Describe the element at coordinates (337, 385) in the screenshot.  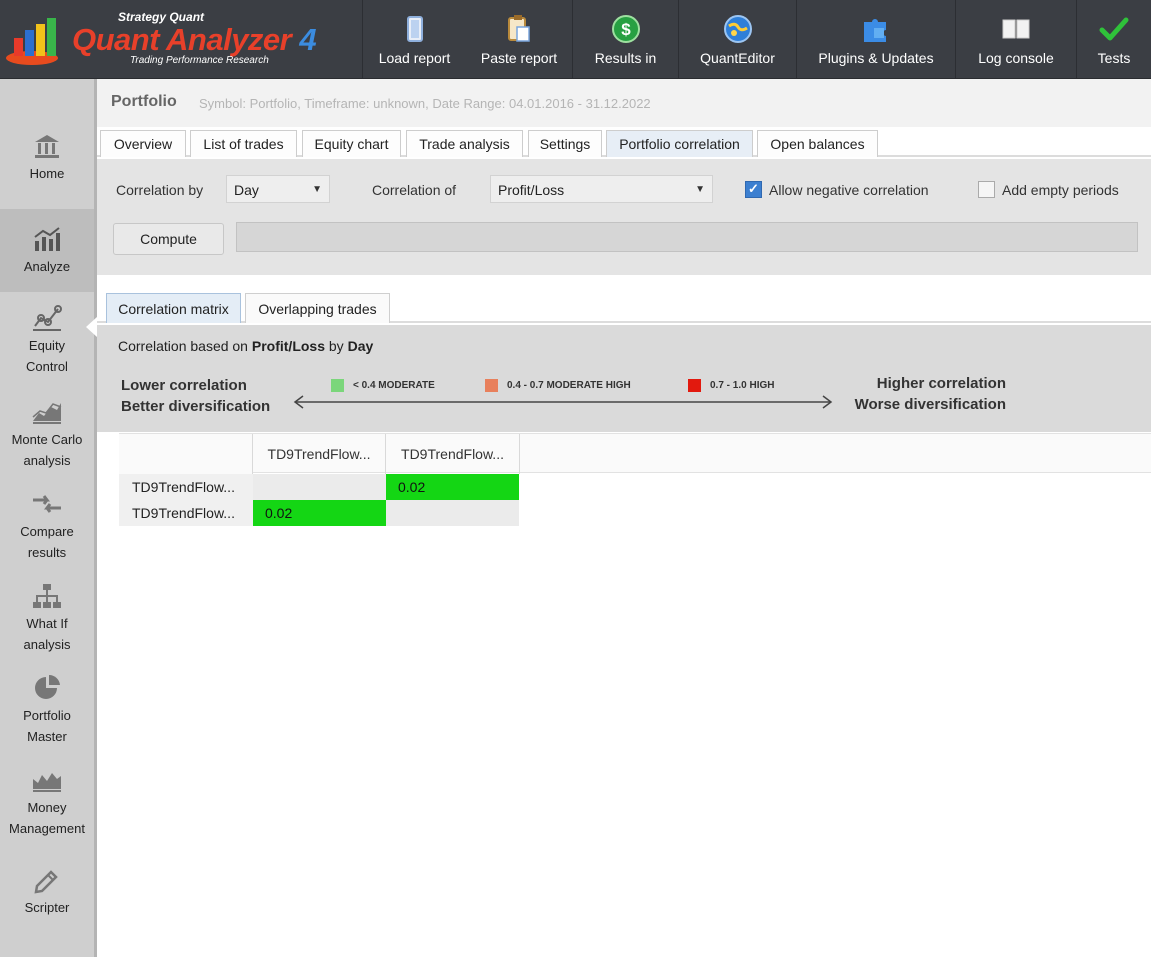
I see `legend-swatch-moderate` at that location.